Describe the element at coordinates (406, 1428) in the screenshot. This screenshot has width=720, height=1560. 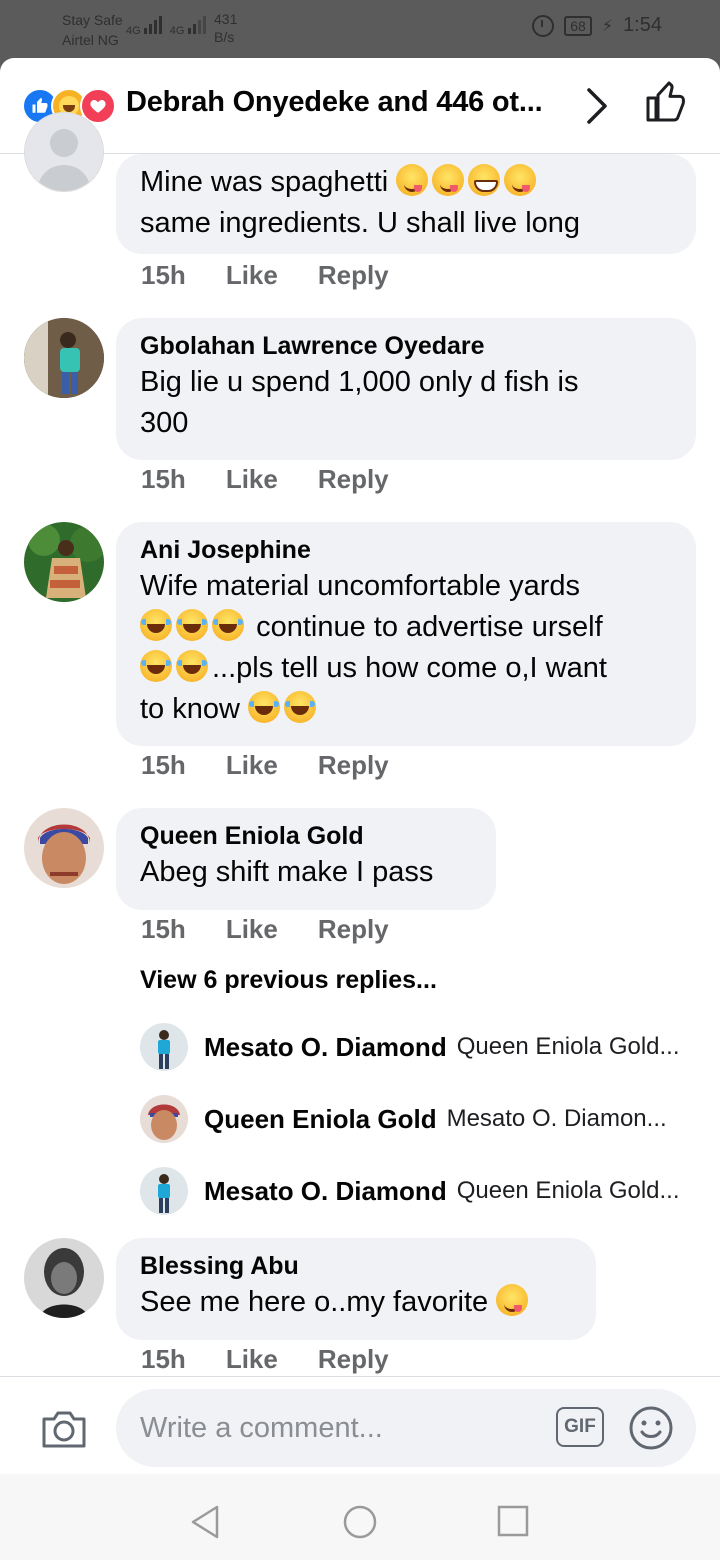
I see `comment-input` at that location.